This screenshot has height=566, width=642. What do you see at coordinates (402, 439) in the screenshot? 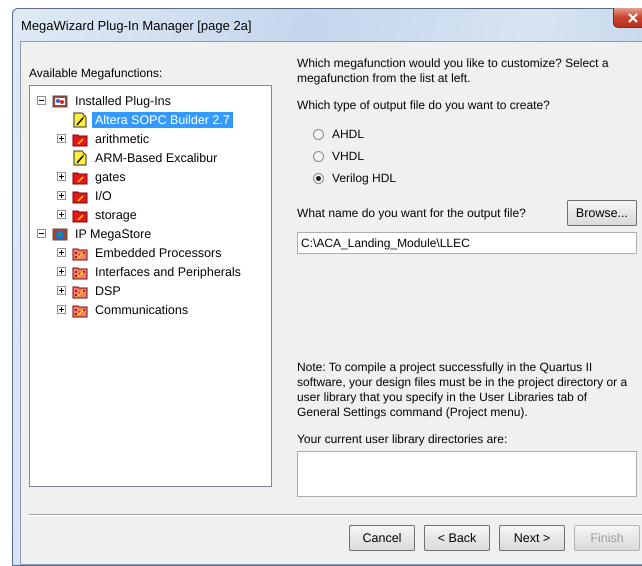
I see `libraries-label: Your current user library directories are:` at bounding box center [402, 439].